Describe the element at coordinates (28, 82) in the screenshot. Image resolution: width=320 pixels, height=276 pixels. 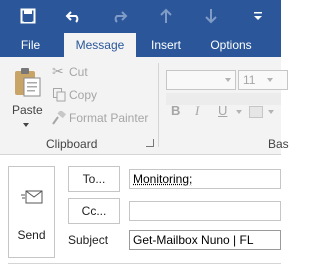
I see `paste-icon` at that location.